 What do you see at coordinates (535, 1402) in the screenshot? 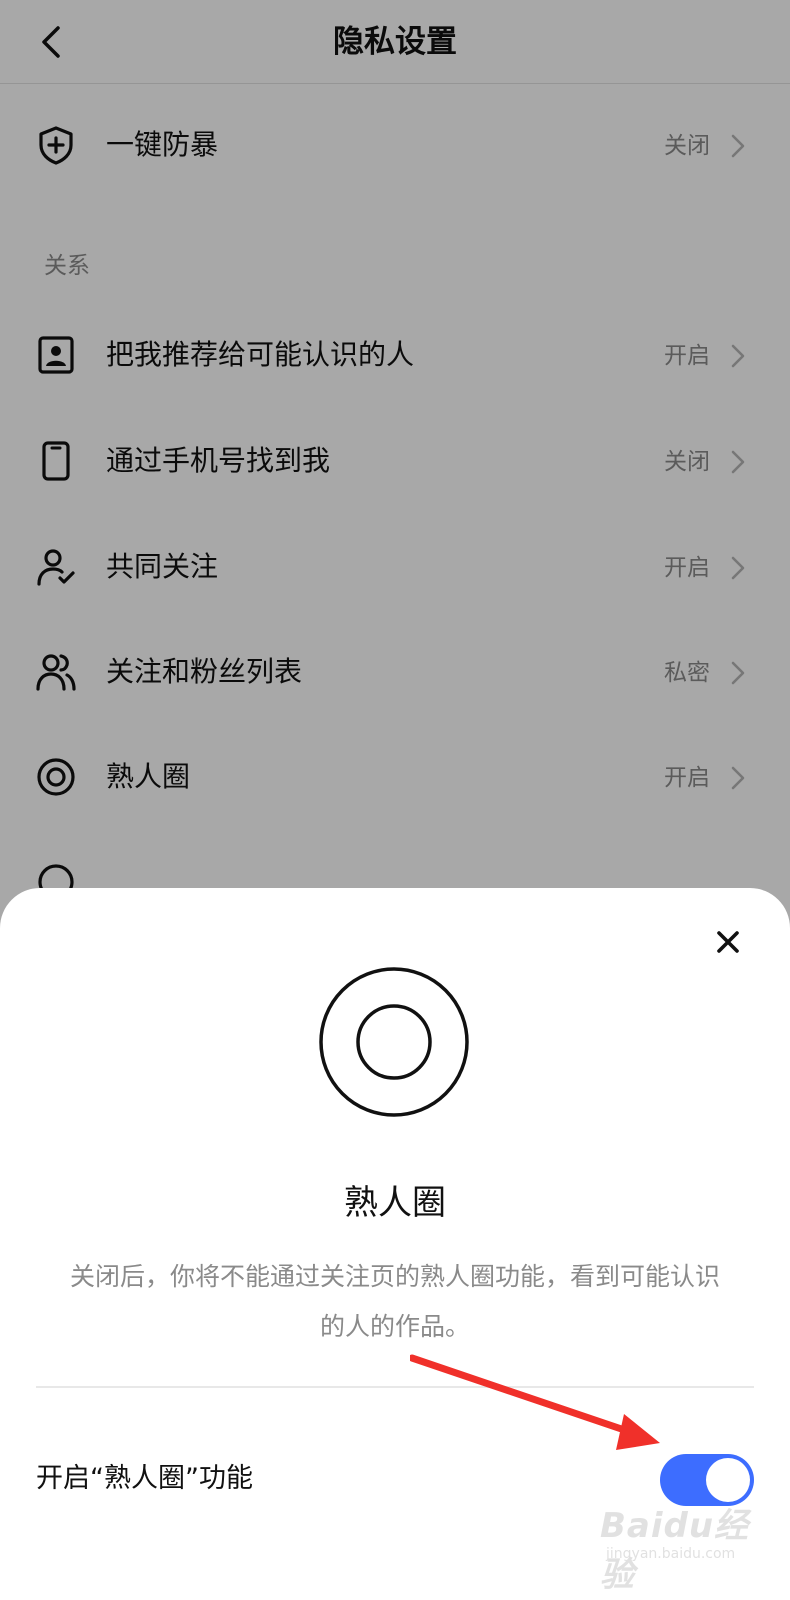
I see `annotation-arrow-icon` at bounding box center [535, 1402].